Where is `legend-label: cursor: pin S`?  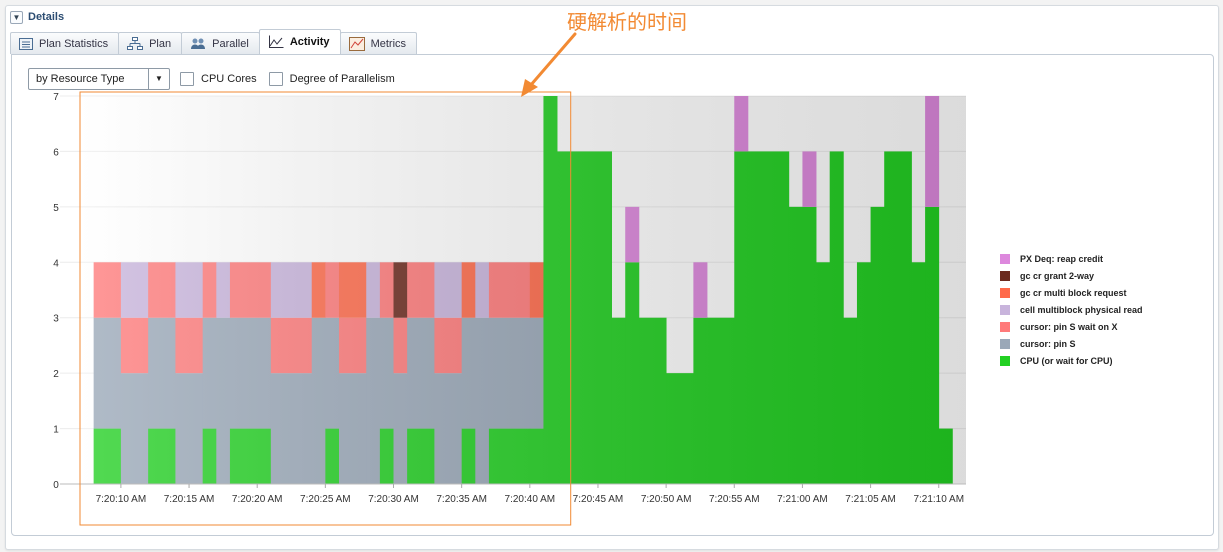
legend-label: cursor: pin S is located at coordinates (1048, 343).